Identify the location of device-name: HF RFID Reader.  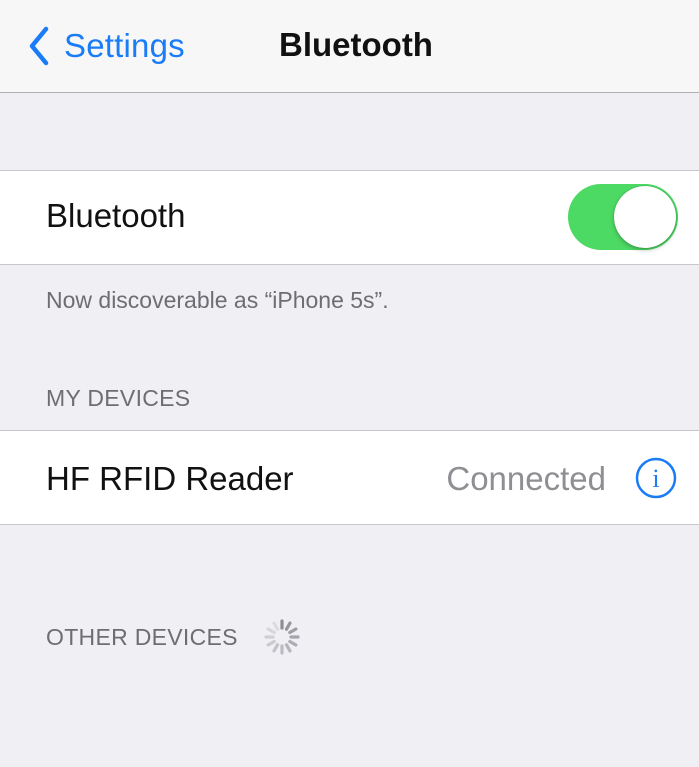
(170, 478).